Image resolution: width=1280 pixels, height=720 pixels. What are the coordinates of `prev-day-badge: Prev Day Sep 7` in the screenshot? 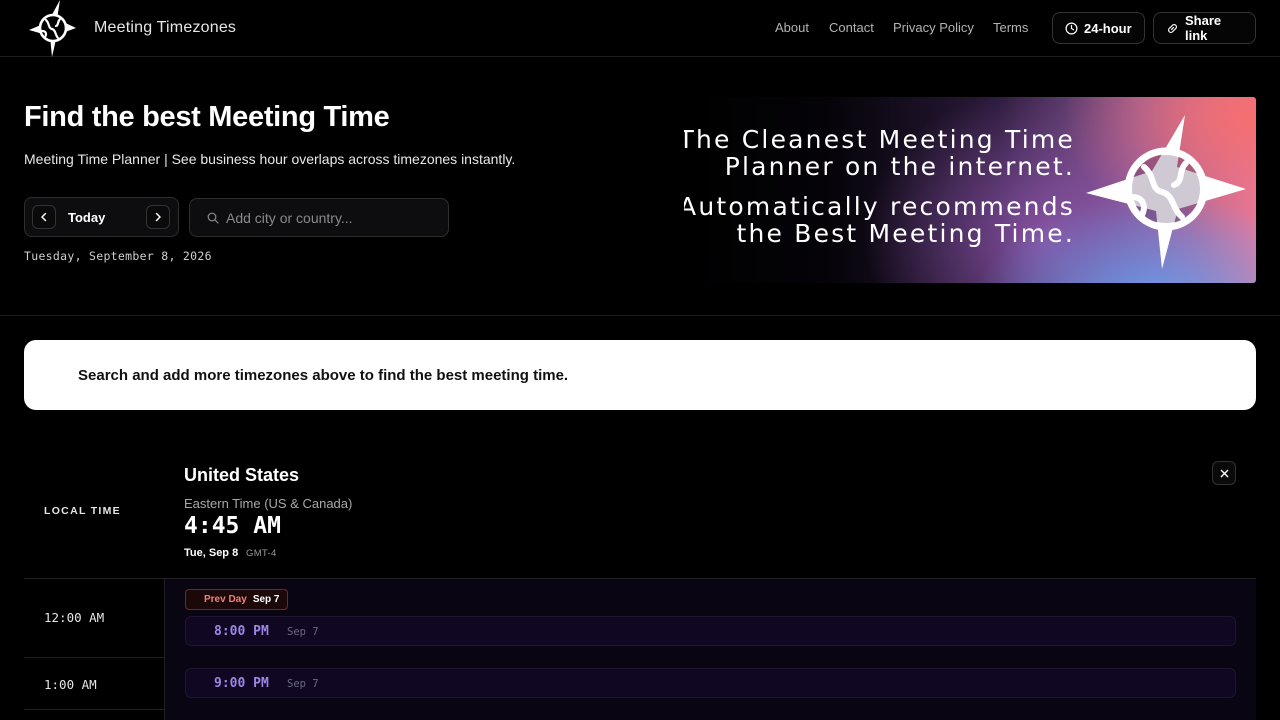 It's located at (236, 599).